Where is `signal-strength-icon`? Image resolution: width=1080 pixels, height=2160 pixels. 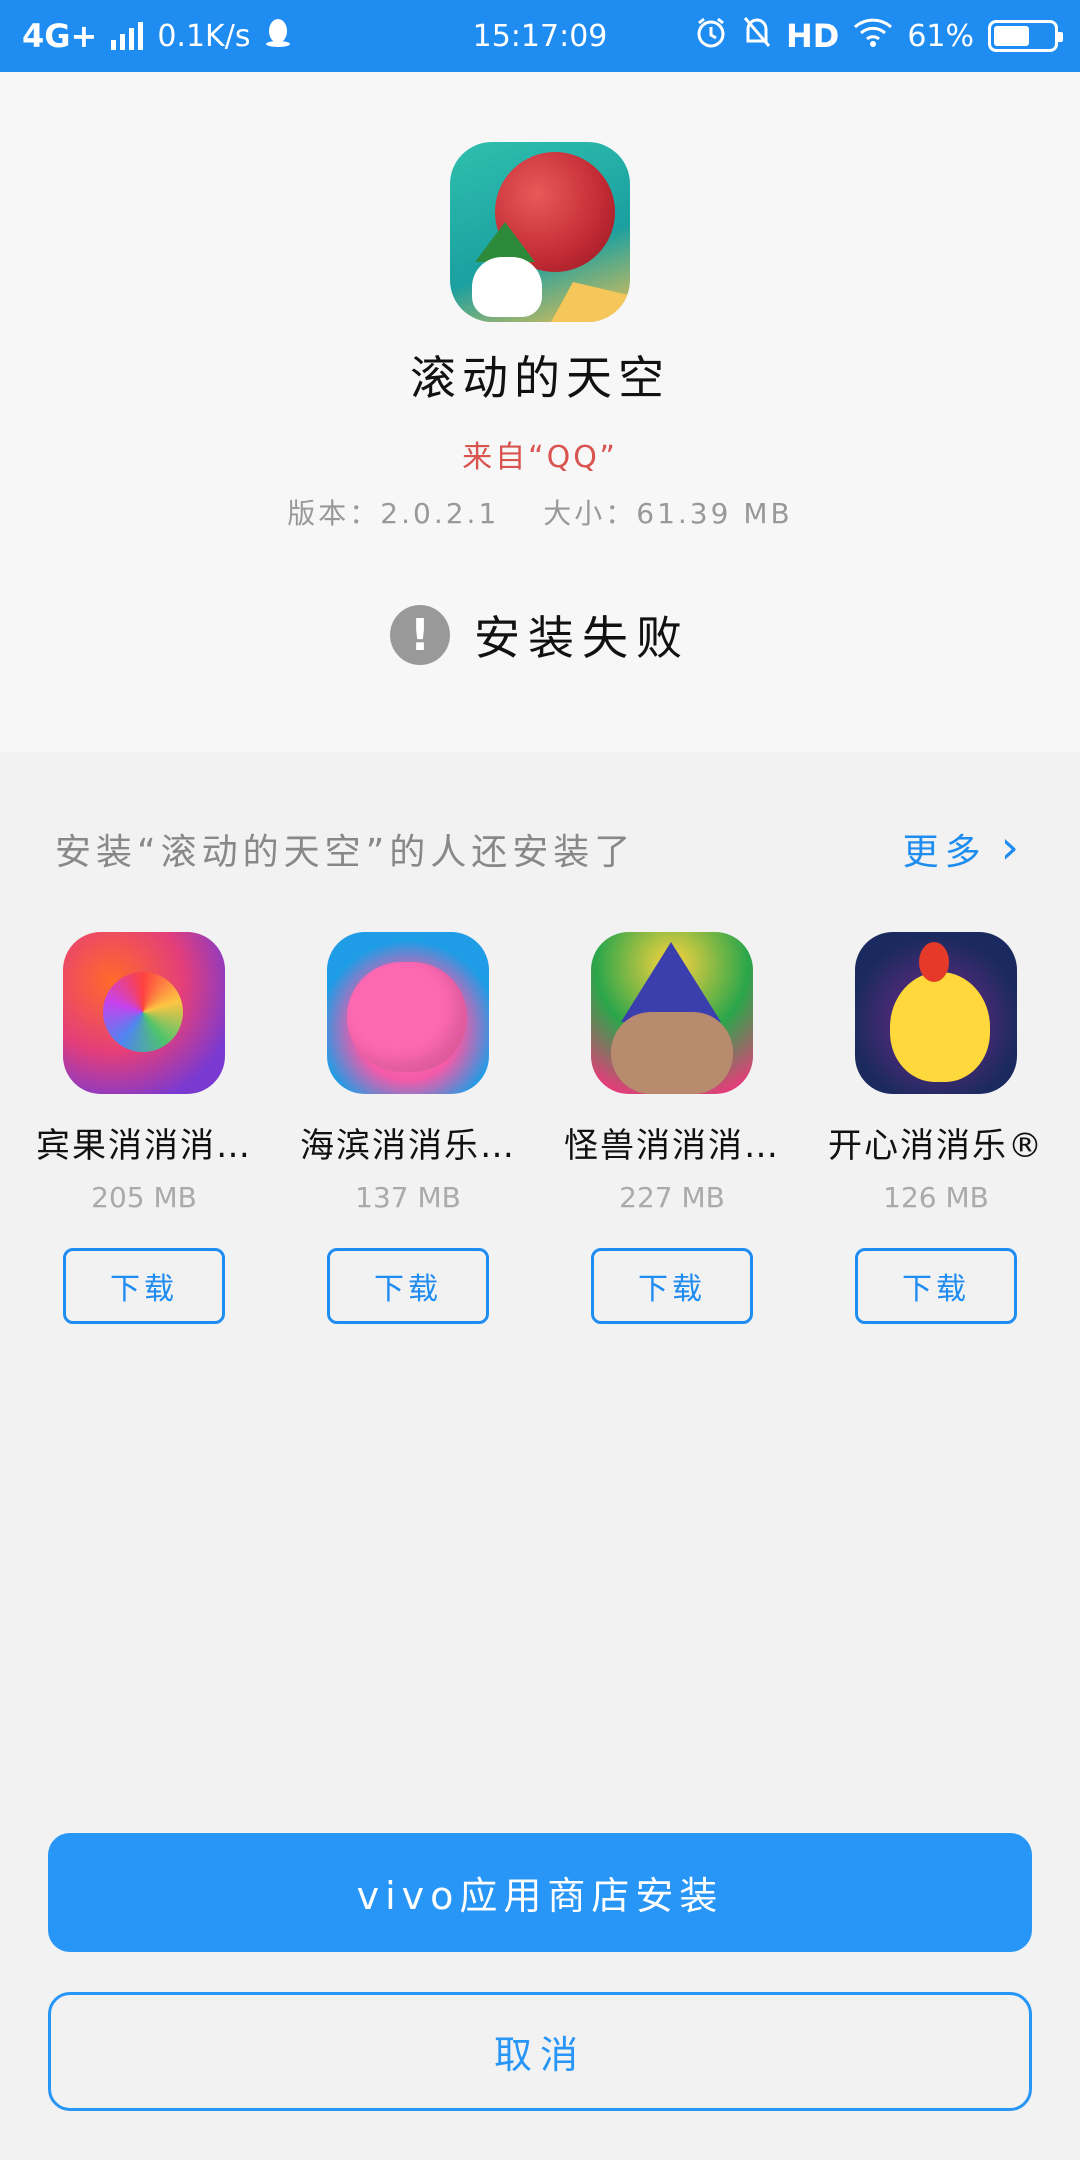 signal-strength-icon is located at coordinates (127, 36).